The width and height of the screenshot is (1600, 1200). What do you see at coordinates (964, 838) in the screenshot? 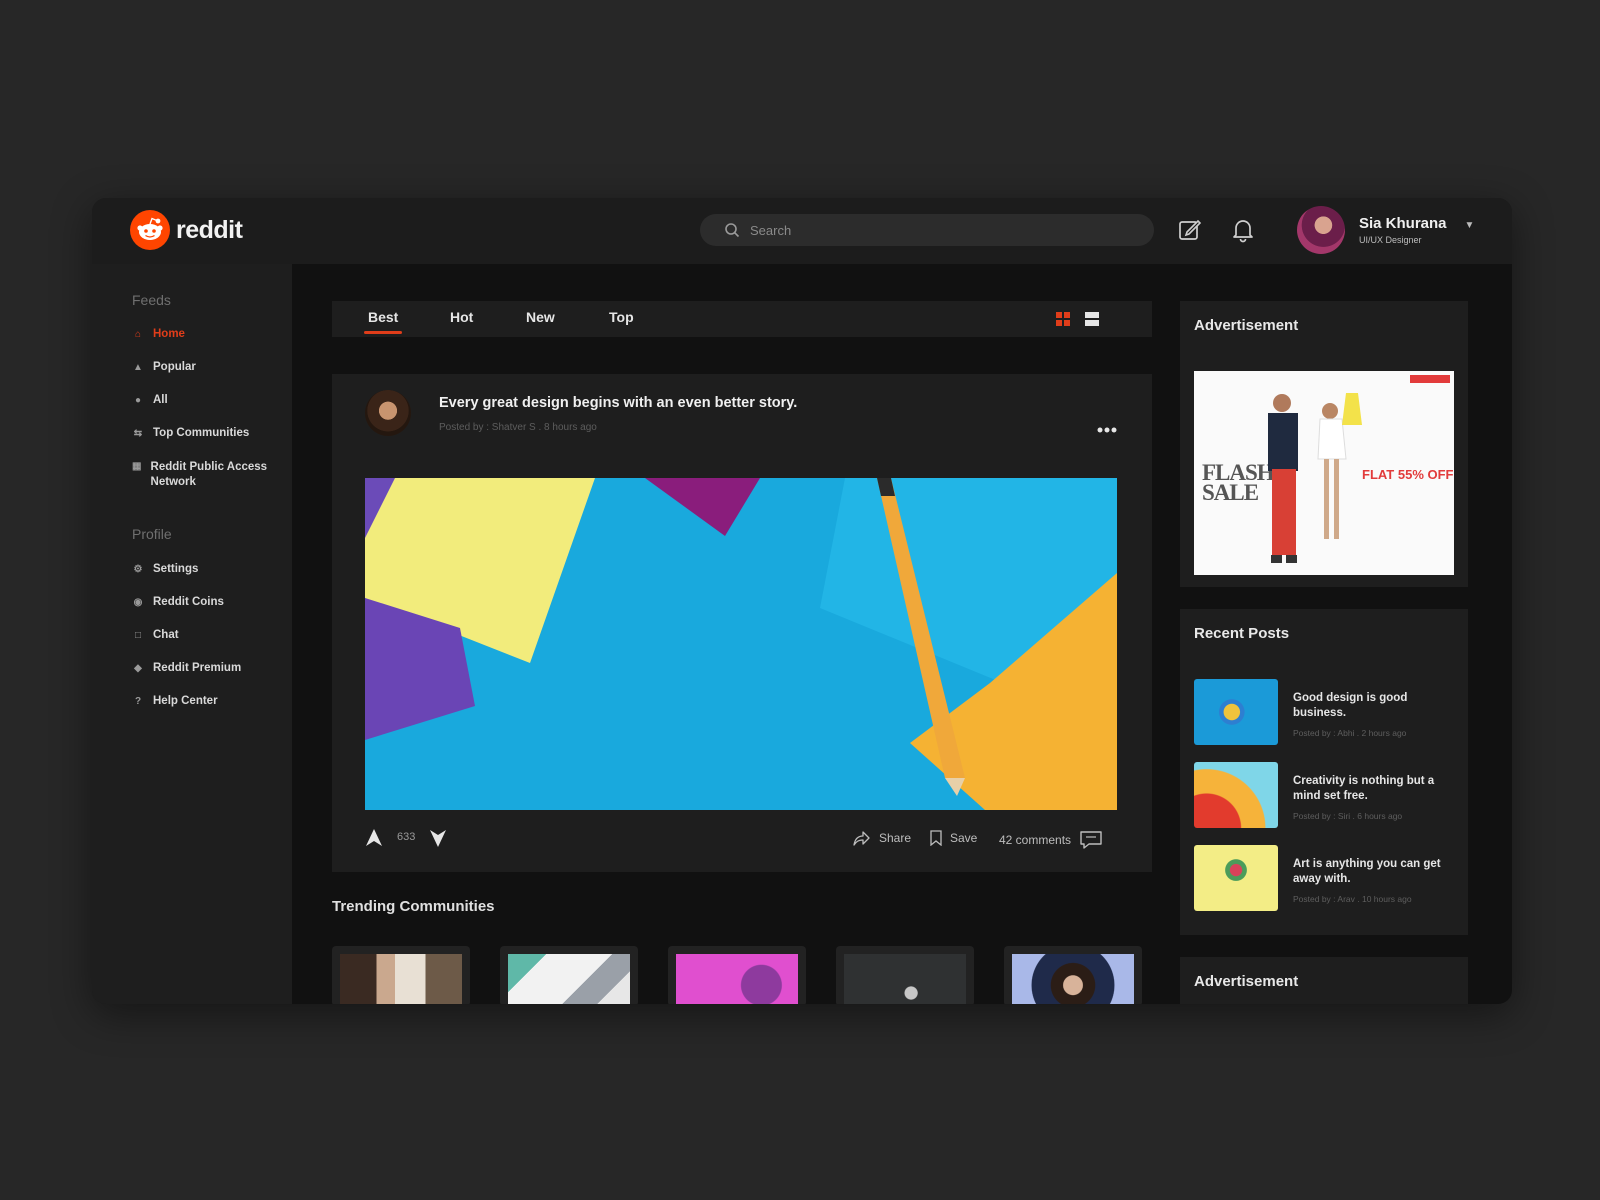
I see `save-label: Save` at bounding box center [964, 838].